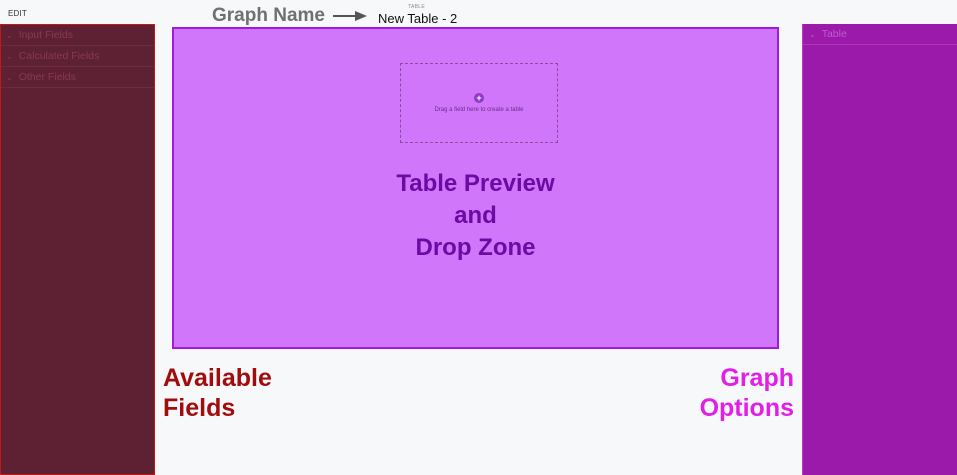 The height and width of the screenshot is (475, 957). Describe the element at coordinates (77, 77) in the screenshot. I see `field-group-other: ⌄ Other Fields` at that location.